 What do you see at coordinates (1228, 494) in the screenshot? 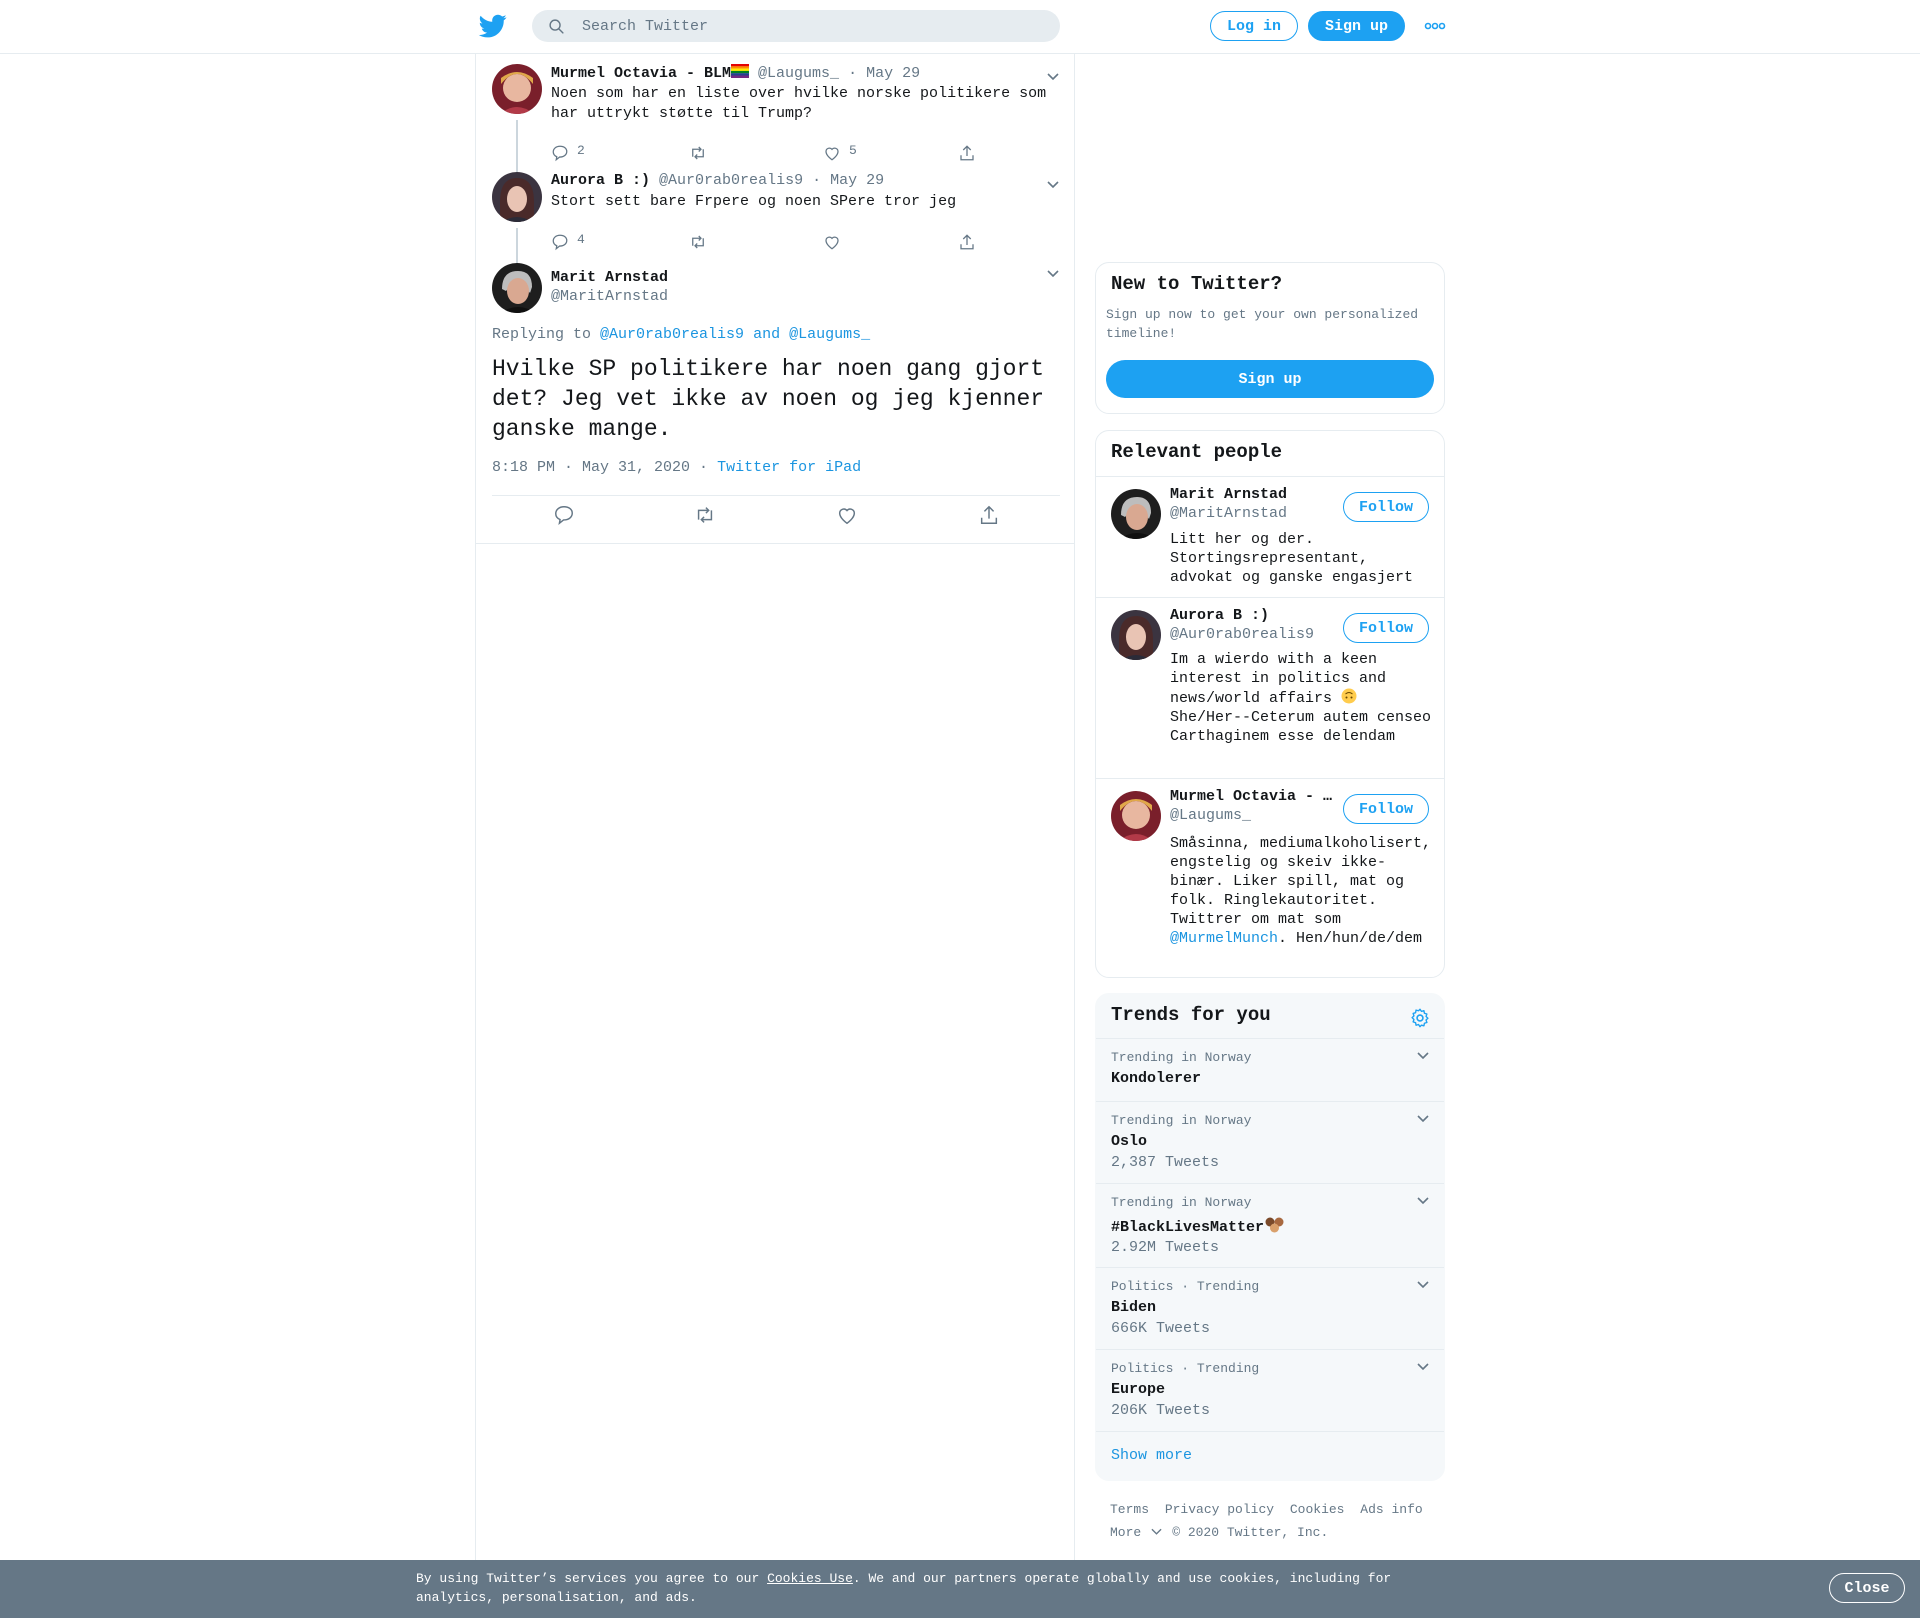
I see `person-name: Marit Arnstad` at bounding box center [1228, 494].